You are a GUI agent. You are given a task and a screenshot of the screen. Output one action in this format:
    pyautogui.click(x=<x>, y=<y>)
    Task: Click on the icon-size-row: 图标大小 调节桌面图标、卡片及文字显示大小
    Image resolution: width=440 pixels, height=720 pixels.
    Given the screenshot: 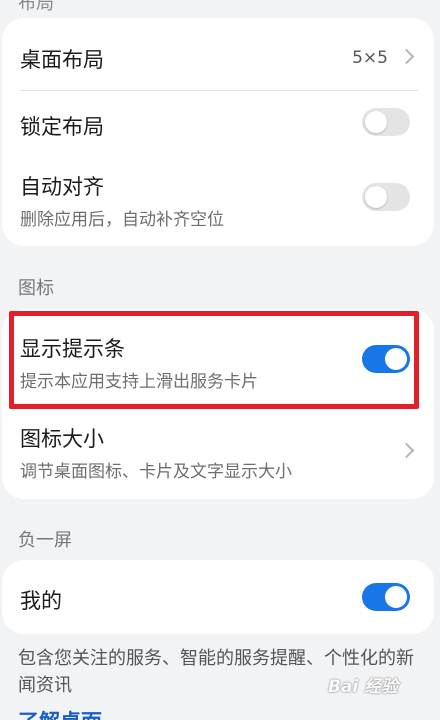 What is the action you would take?
    pyautogui.click(x=218, y=453)
    